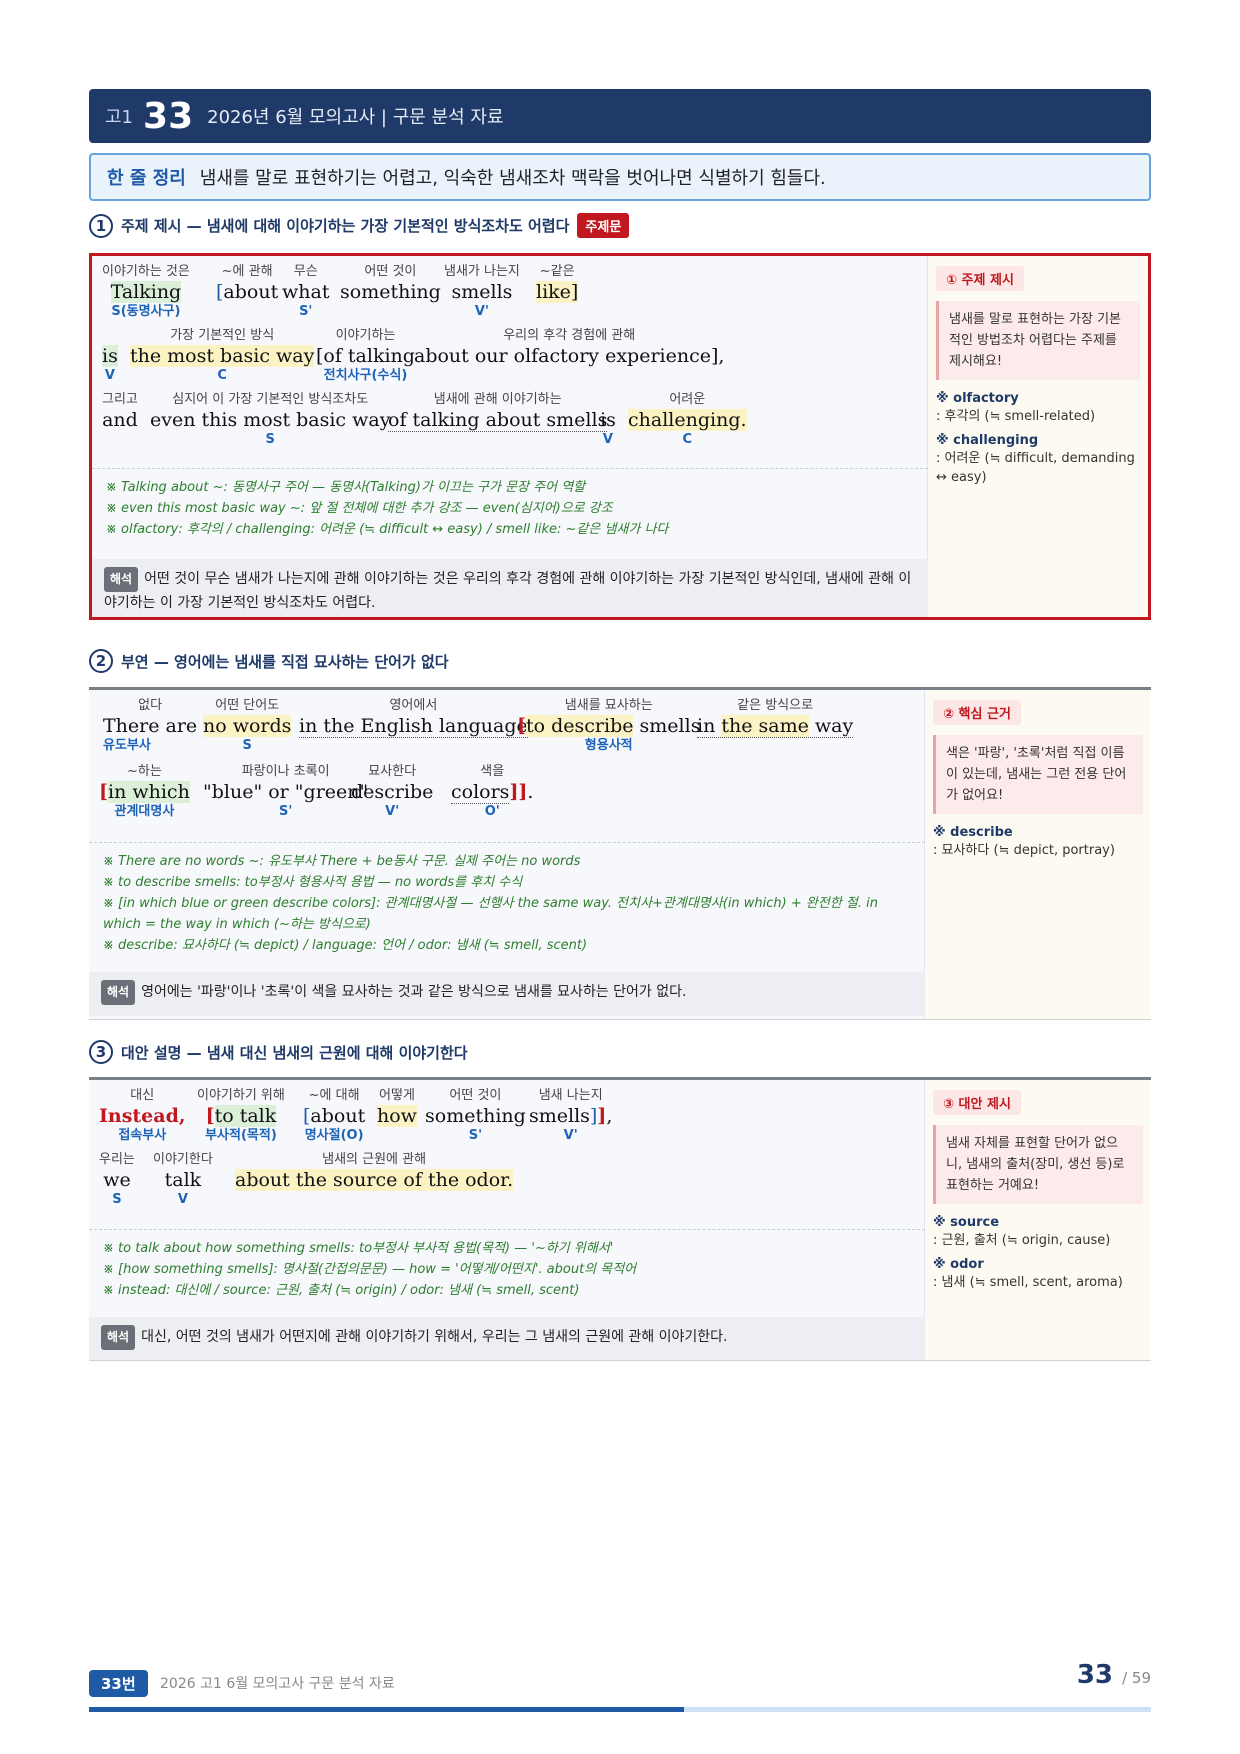 The height and width of the screenshot is (1754, 1240). What do you see at coordinates (101, 1052) in the screenshot?
I see `section-number: 3` at bounding box center [101, 1052].